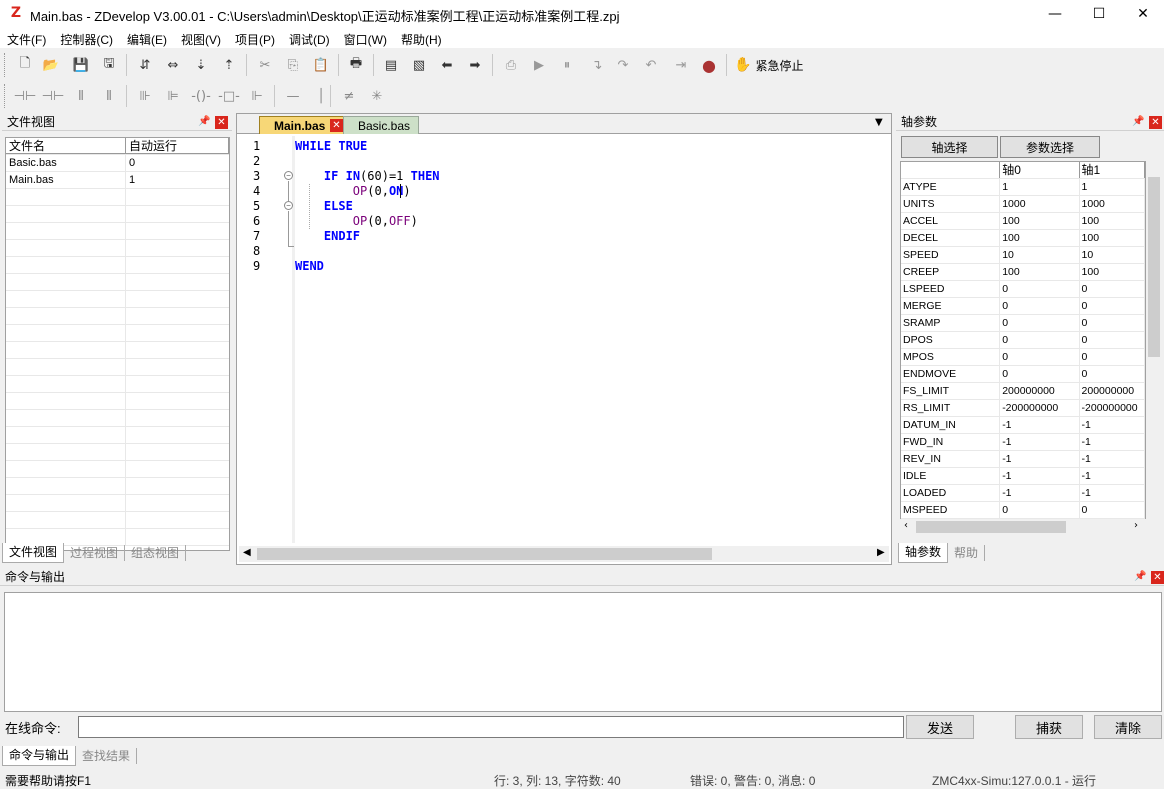 This screenshot has width=1164, height=789. What do you see at coordinates (1128, 727) in the screenshot?
I see `clear-button: 清除` at bounding box center [1128, 727].